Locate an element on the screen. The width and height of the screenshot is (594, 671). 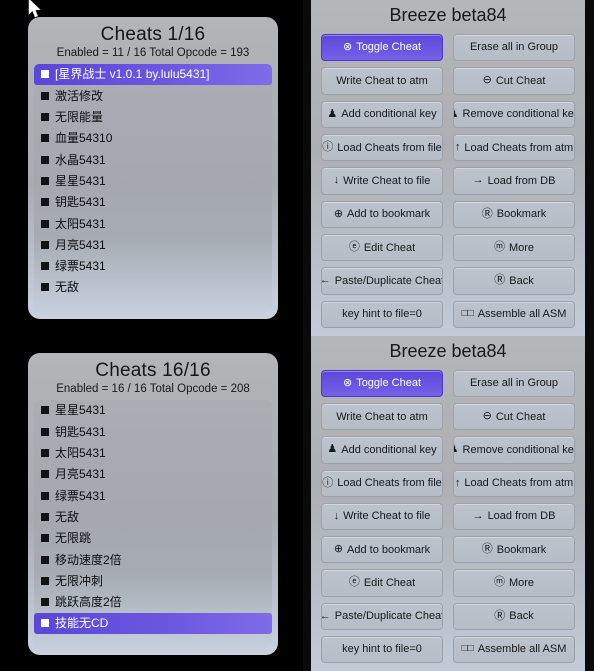
button-glyph-icon: → is located at coordinates (478, 180).